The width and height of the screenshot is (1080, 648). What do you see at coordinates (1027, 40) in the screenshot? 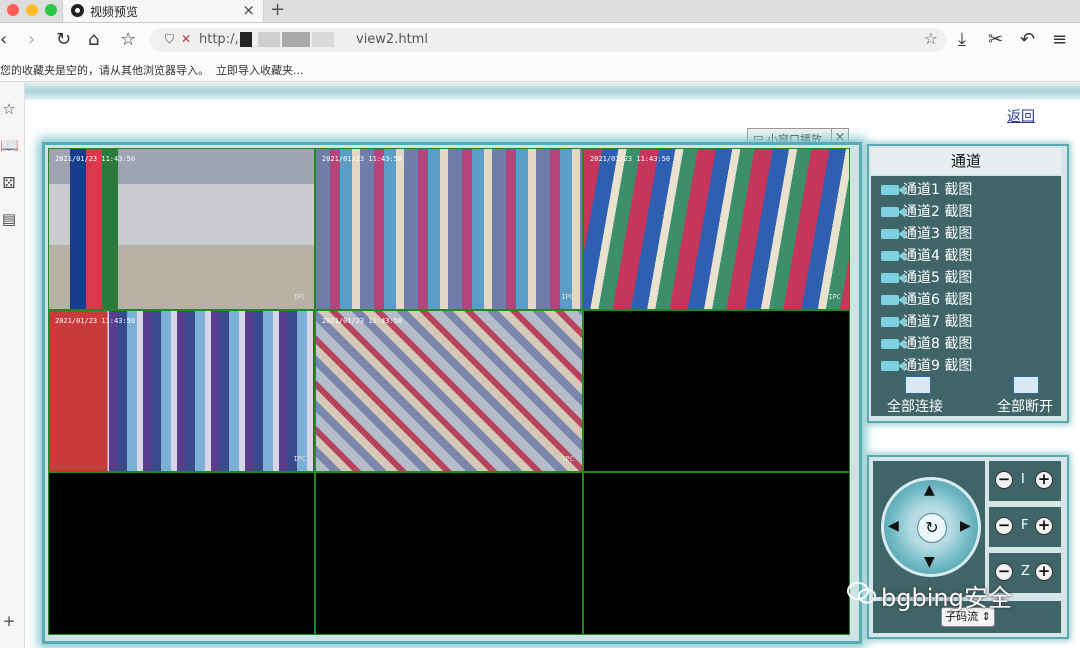
I see `undo-icon: ↶` at bounding box center [1027, 40].